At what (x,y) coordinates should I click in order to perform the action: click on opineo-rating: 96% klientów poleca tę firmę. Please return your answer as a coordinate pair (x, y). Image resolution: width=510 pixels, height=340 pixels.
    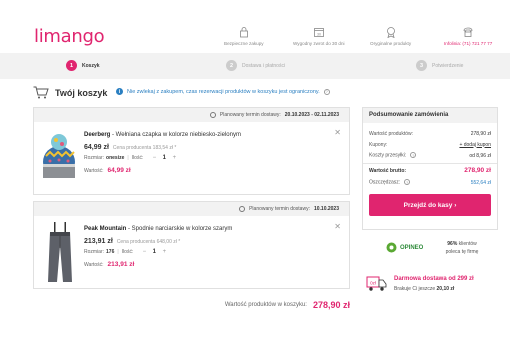
    Looking at the image, I should click on (462, 248).